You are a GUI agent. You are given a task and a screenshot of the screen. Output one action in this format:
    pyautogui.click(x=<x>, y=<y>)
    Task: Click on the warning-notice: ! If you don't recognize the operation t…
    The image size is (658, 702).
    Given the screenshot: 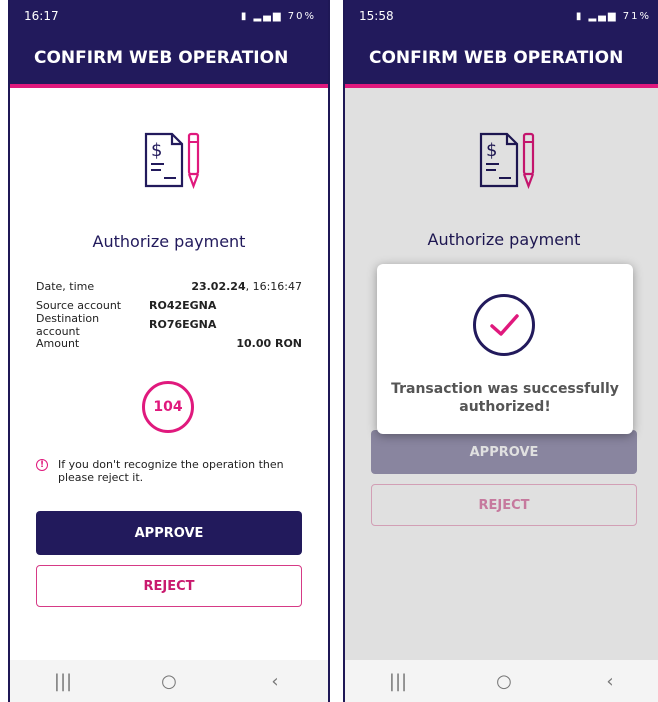 What is the action you would take?
    pyautogui.click(x=172, y=471)
    